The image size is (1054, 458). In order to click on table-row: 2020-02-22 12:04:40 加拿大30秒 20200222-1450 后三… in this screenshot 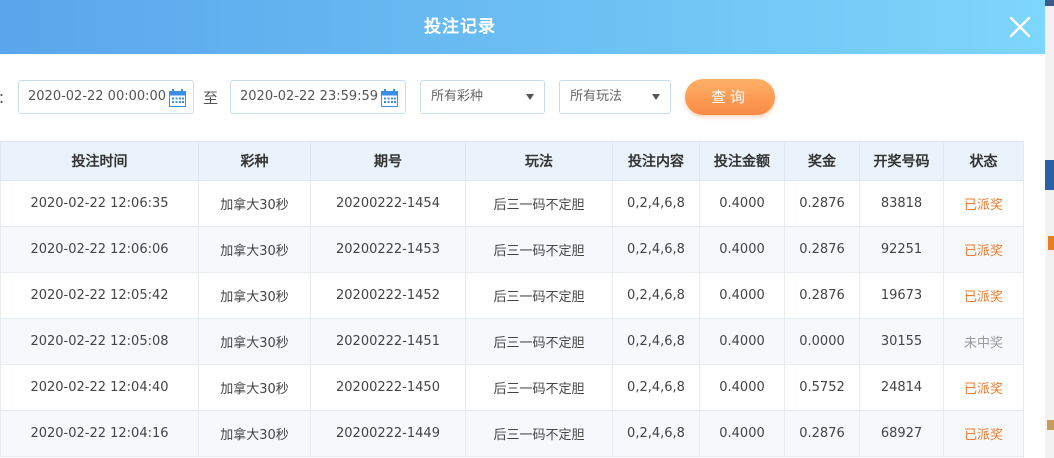, I will do `click(511, 387)`.